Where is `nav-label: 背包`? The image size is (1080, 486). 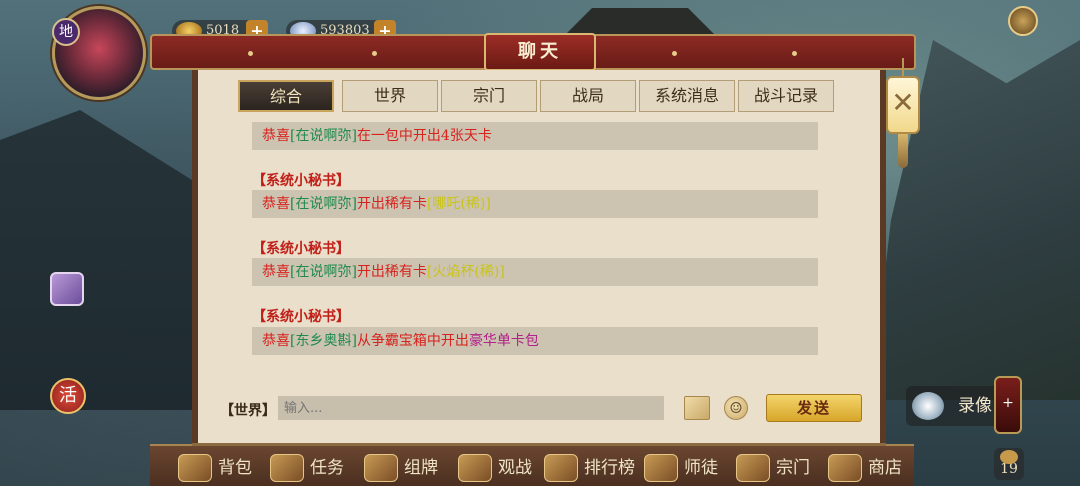
nav-label: 背包 is located at coordinates (235, 468).